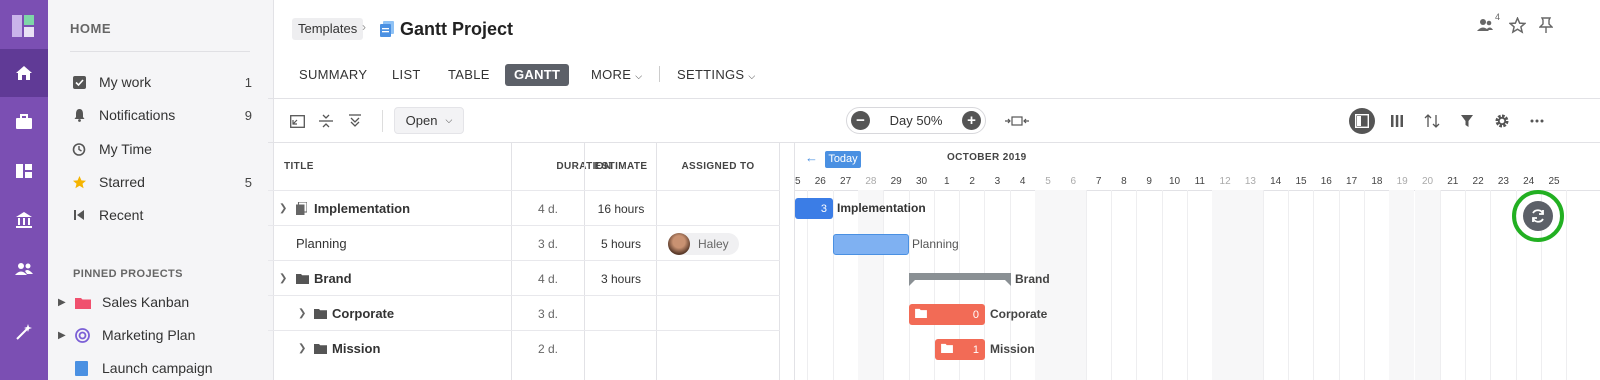  What do you see at coordinates (537, 75) in the screenshot?
I see `tab-gantt: GANTT` at bounding box center [537, 75].